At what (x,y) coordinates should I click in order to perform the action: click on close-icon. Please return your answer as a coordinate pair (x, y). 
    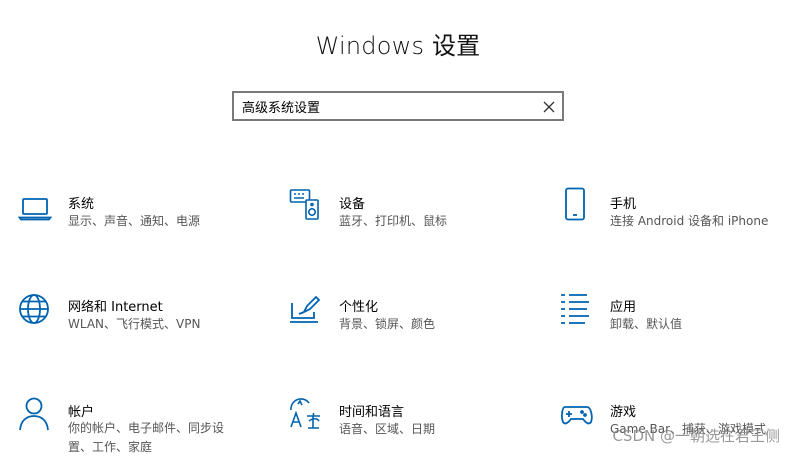
    Looking at the image, I should click on (549, 107).